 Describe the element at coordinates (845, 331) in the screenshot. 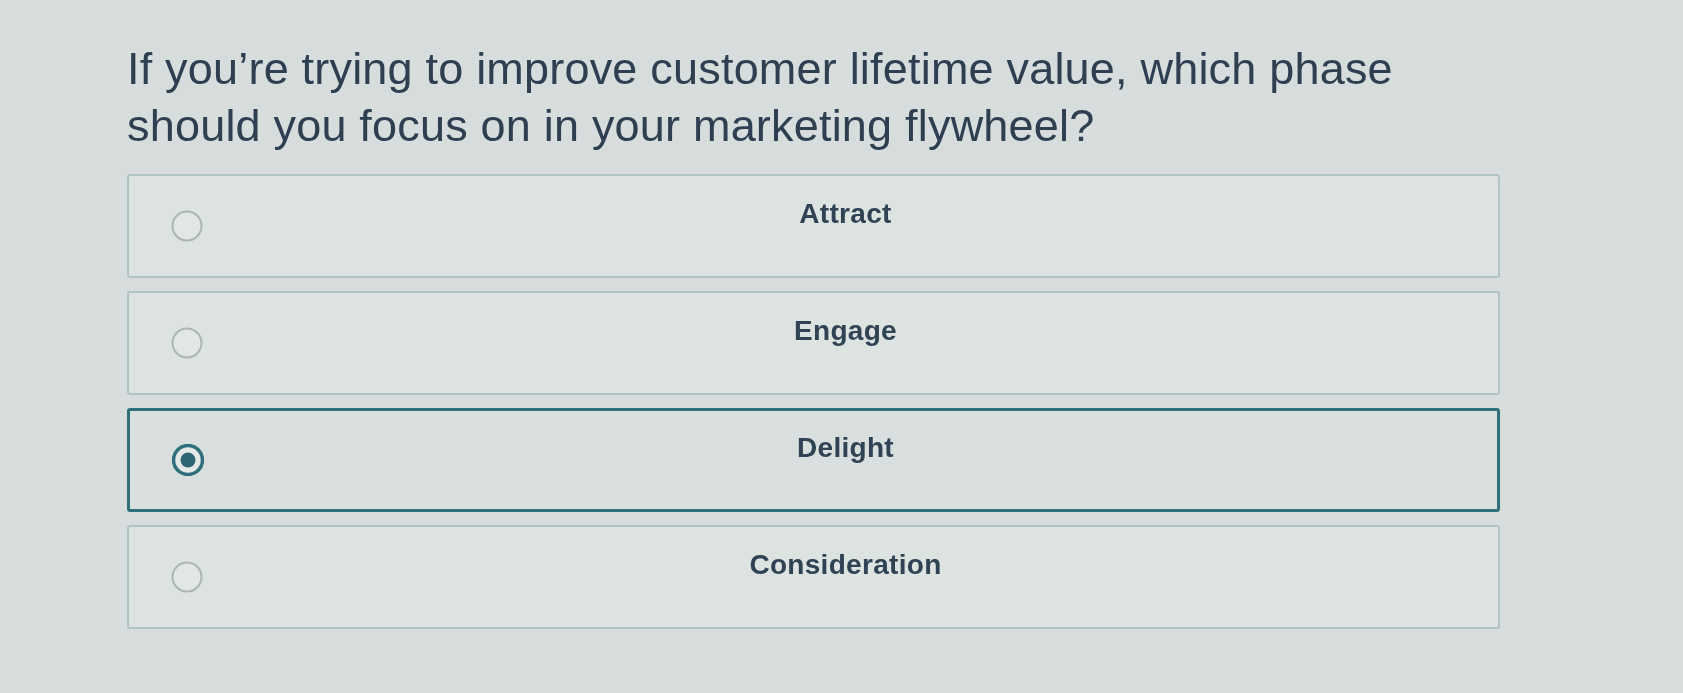

I see `option-label: Engage` at that location.